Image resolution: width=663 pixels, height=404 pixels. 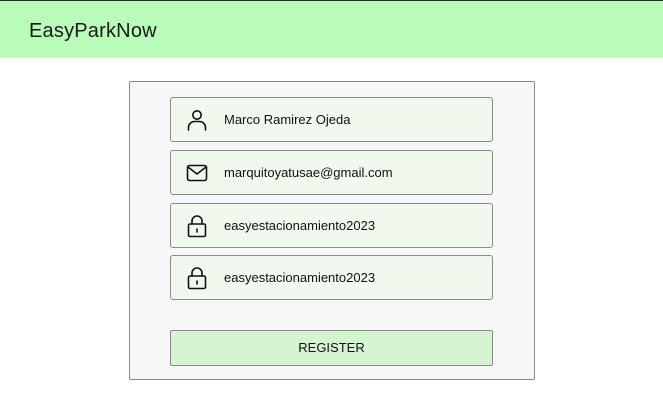 What do you see at coordinates (308, 172) in the screenshot?
I see `email-value: marquitoyatusae@gmail.com` at bounding box center [308, 172].